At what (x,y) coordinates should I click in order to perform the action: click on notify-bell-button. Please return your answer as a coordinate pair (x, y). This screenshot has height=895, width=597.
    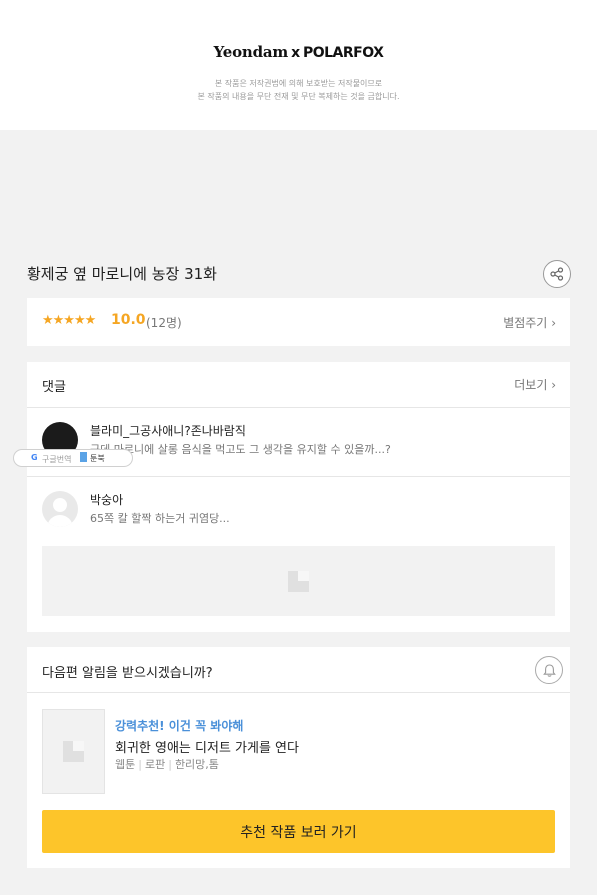
    Looking at the image, I should click on (549, 670).